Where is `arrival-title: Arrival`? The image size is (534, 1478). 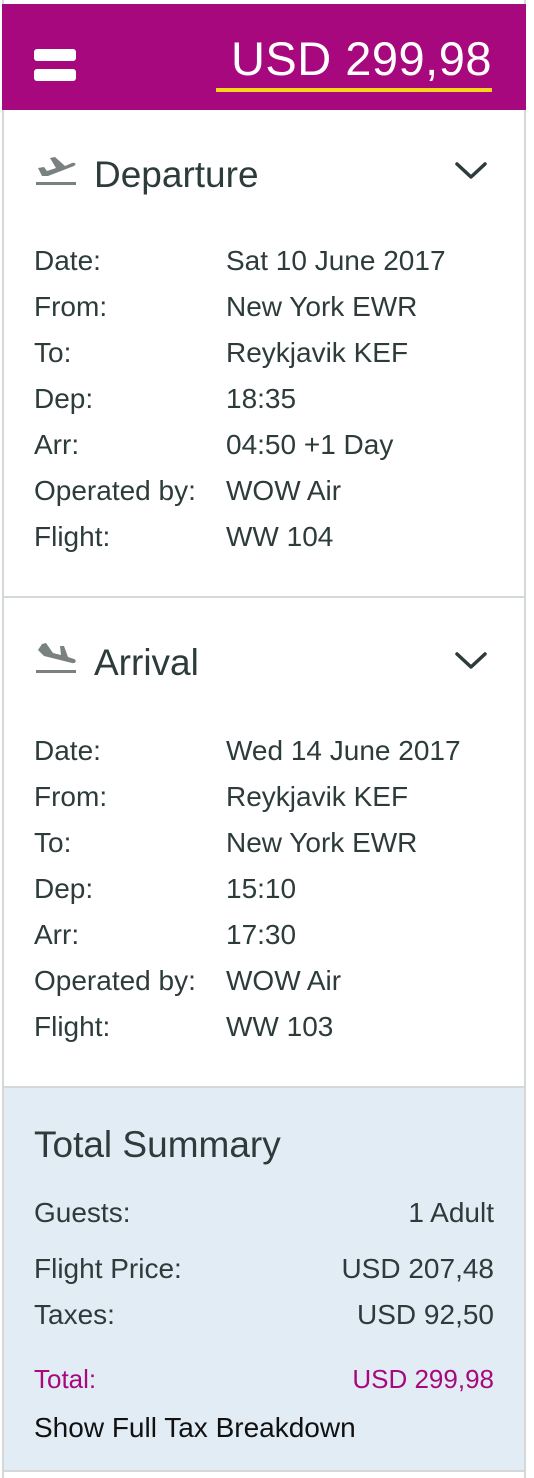
arrival-title: Arrival is located at coordinates (146, 662).